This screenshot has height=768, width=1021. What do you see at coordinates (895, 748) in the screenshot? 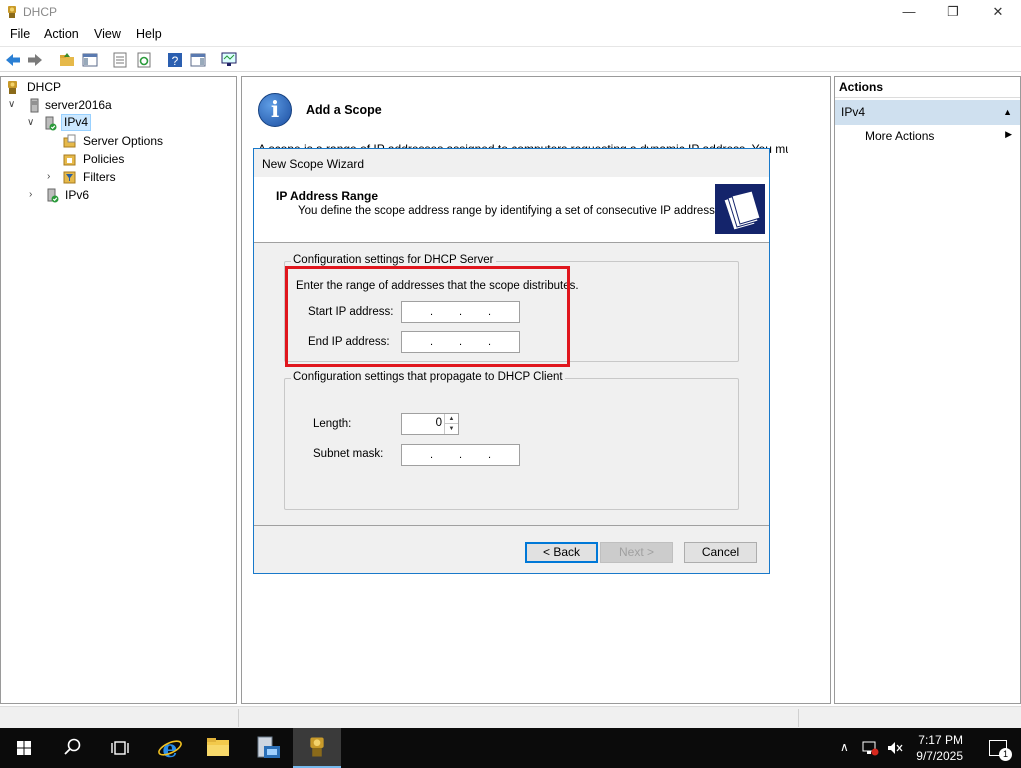
I see `volume-muted-icon` at bounding box center [895, 748].